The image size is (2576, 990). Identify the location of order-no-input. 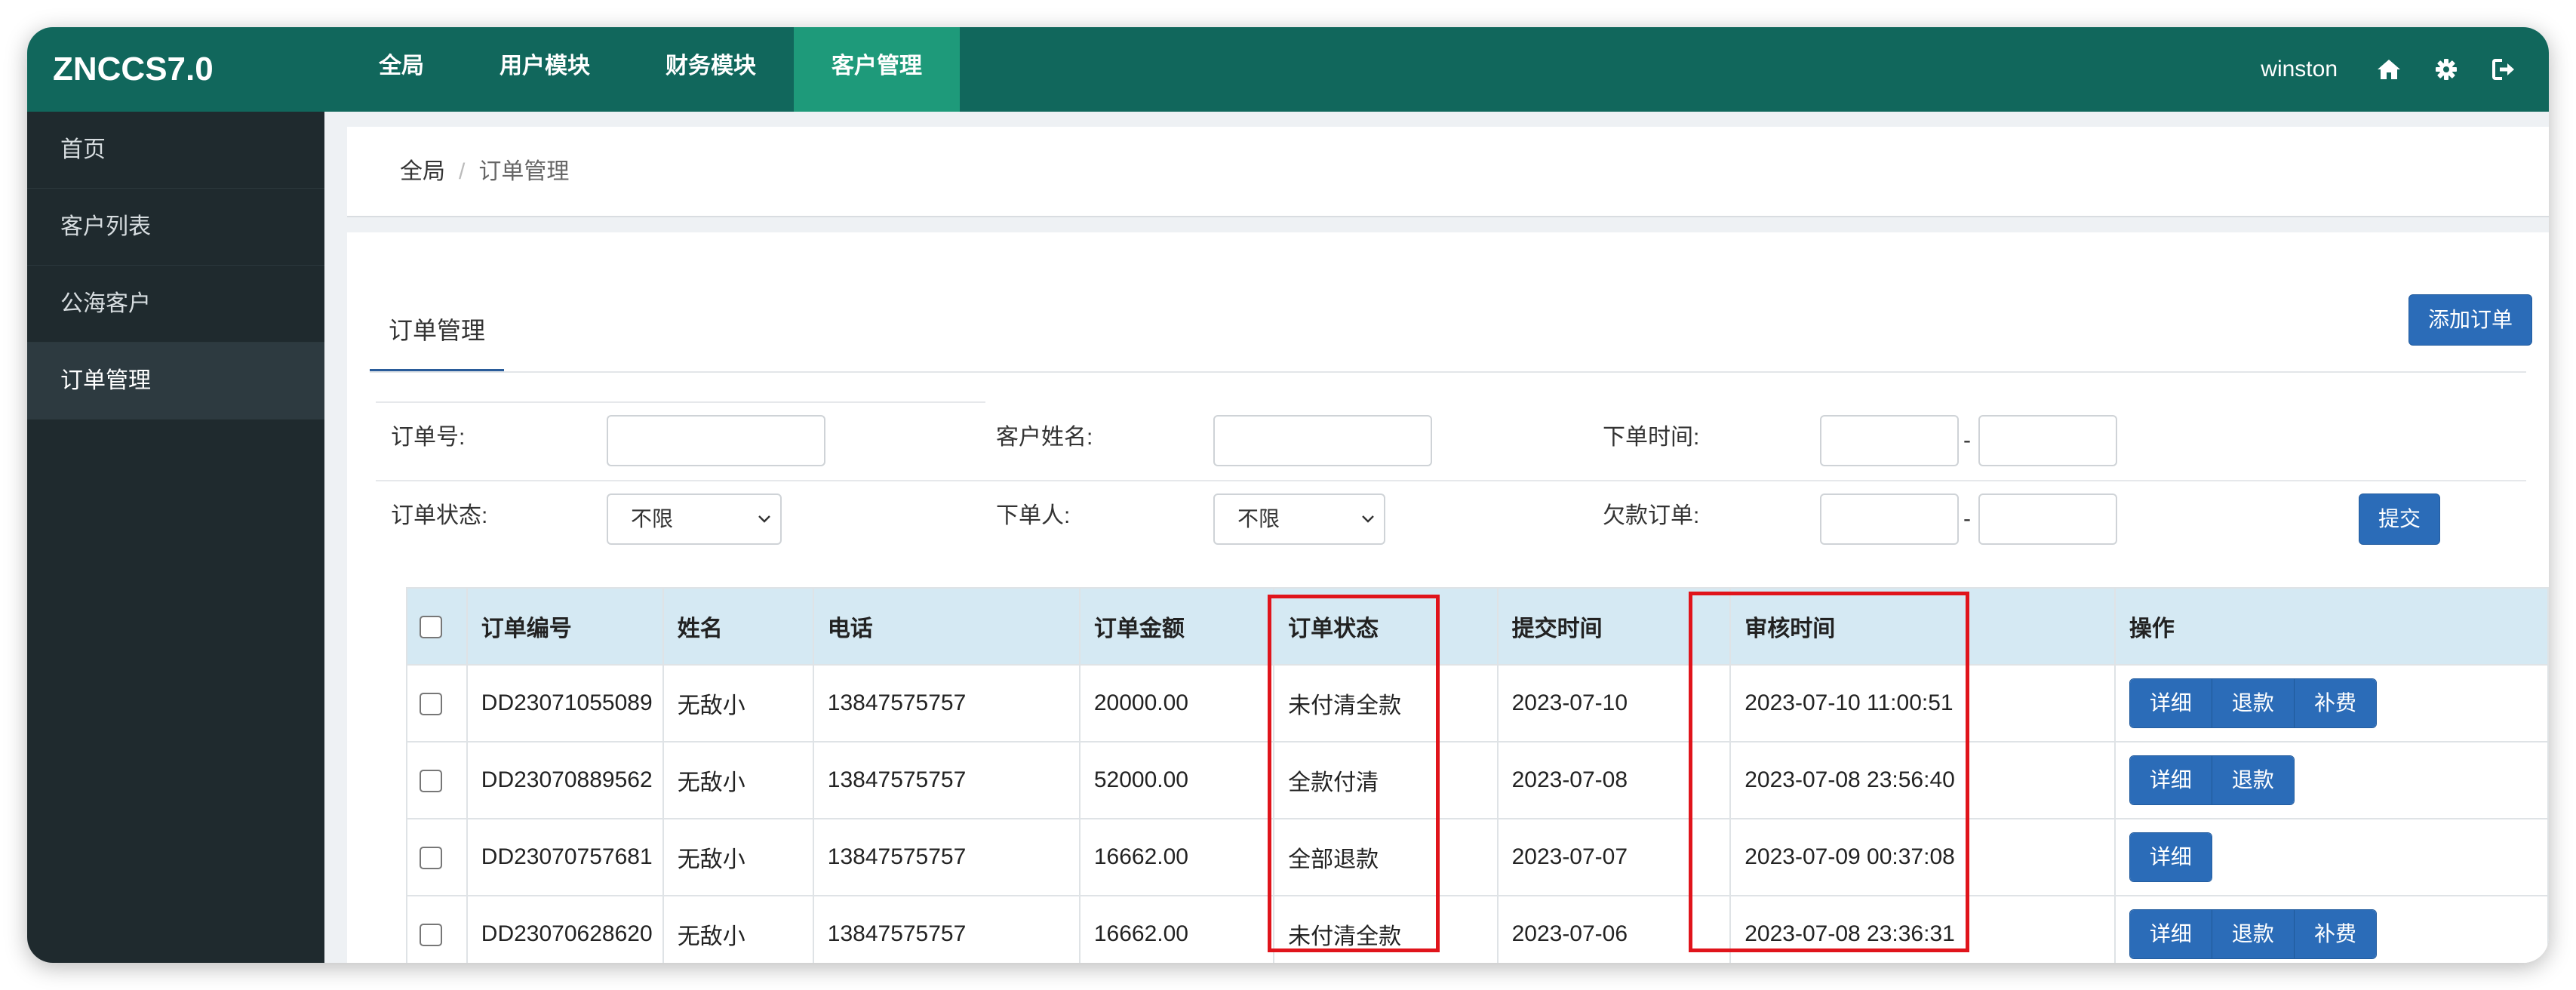
(716, 440).